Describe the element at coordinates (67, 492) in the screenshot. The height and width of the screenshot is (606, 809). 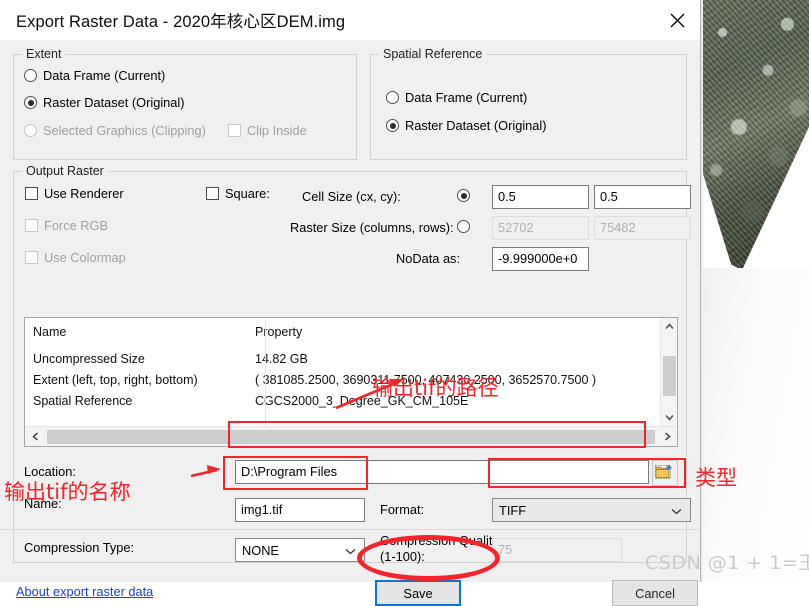
I see `annotation-label-name: 输出tif的名称` at that location.